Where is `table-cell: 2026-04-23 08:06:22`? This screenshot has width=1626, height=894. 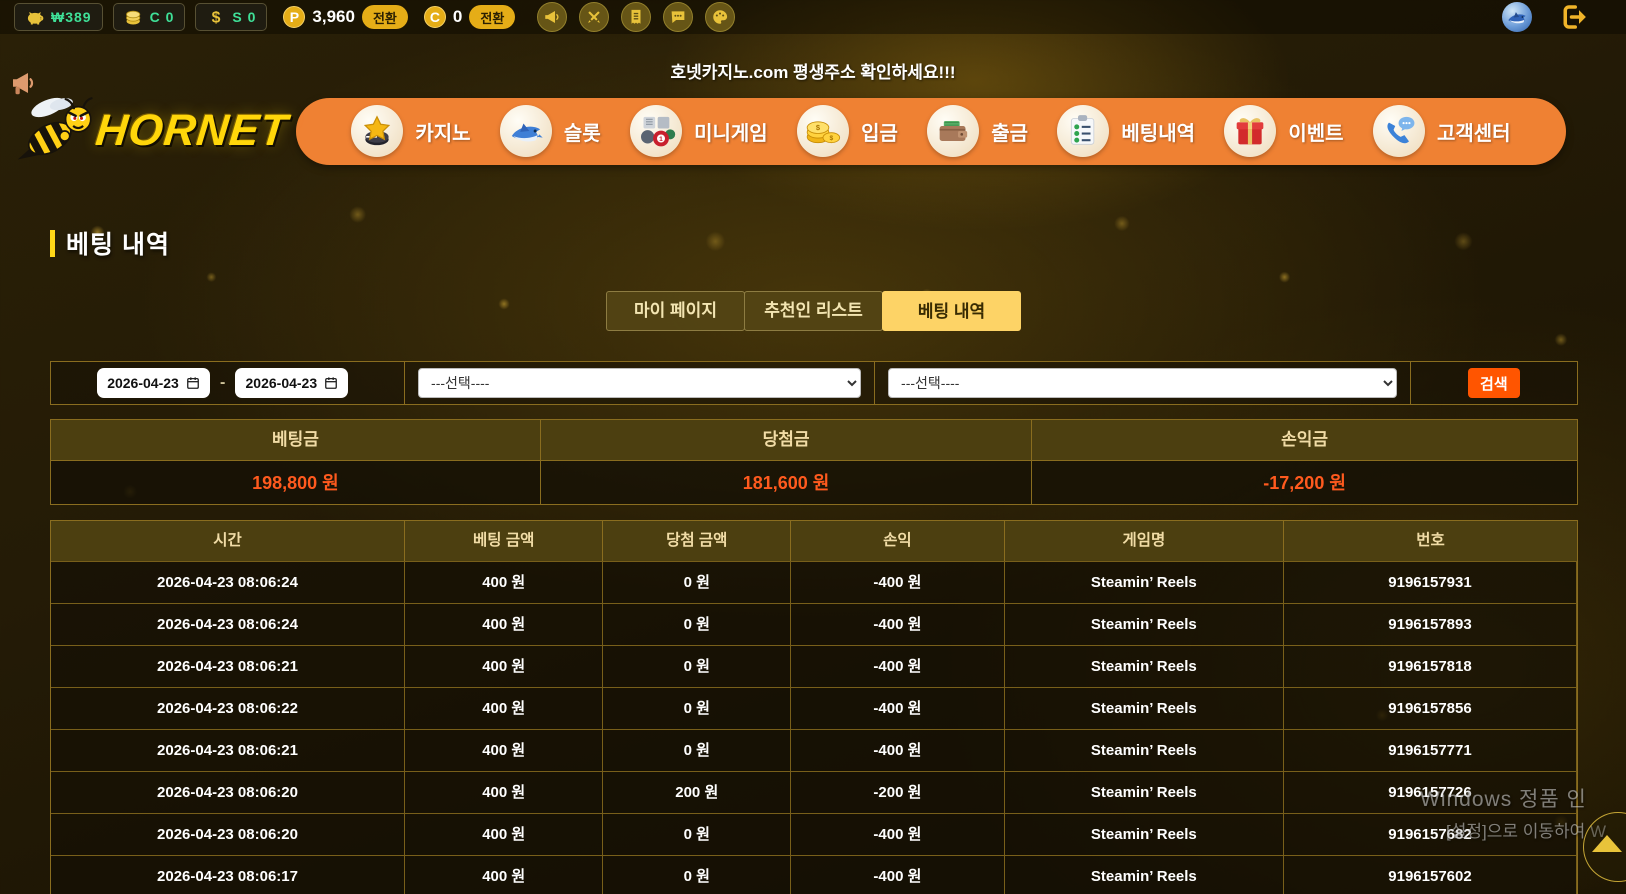
table-cell: 2026-04-23 08:06:22 is located at coordinates (228, 708).